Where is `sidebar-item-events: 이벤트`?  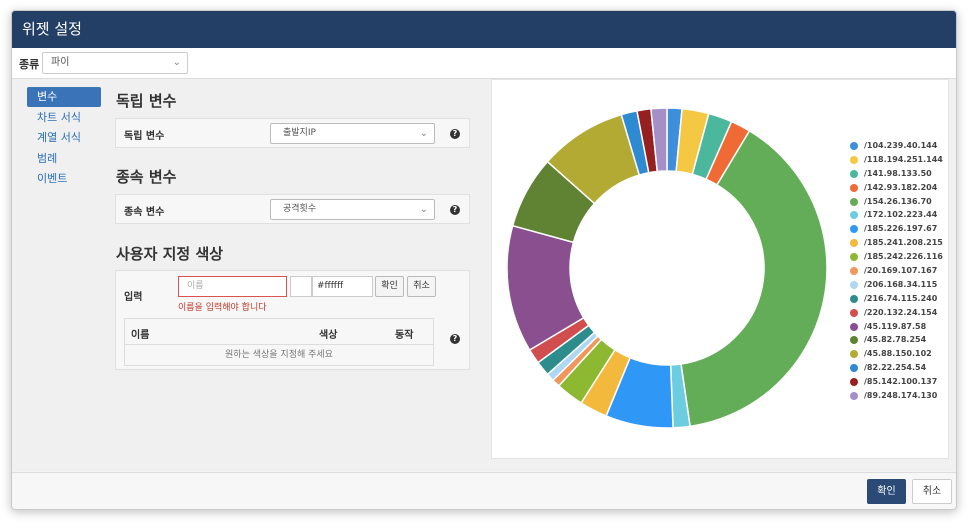
sidebar-item-events: 이벤트 is located at coordinates (64, 179).